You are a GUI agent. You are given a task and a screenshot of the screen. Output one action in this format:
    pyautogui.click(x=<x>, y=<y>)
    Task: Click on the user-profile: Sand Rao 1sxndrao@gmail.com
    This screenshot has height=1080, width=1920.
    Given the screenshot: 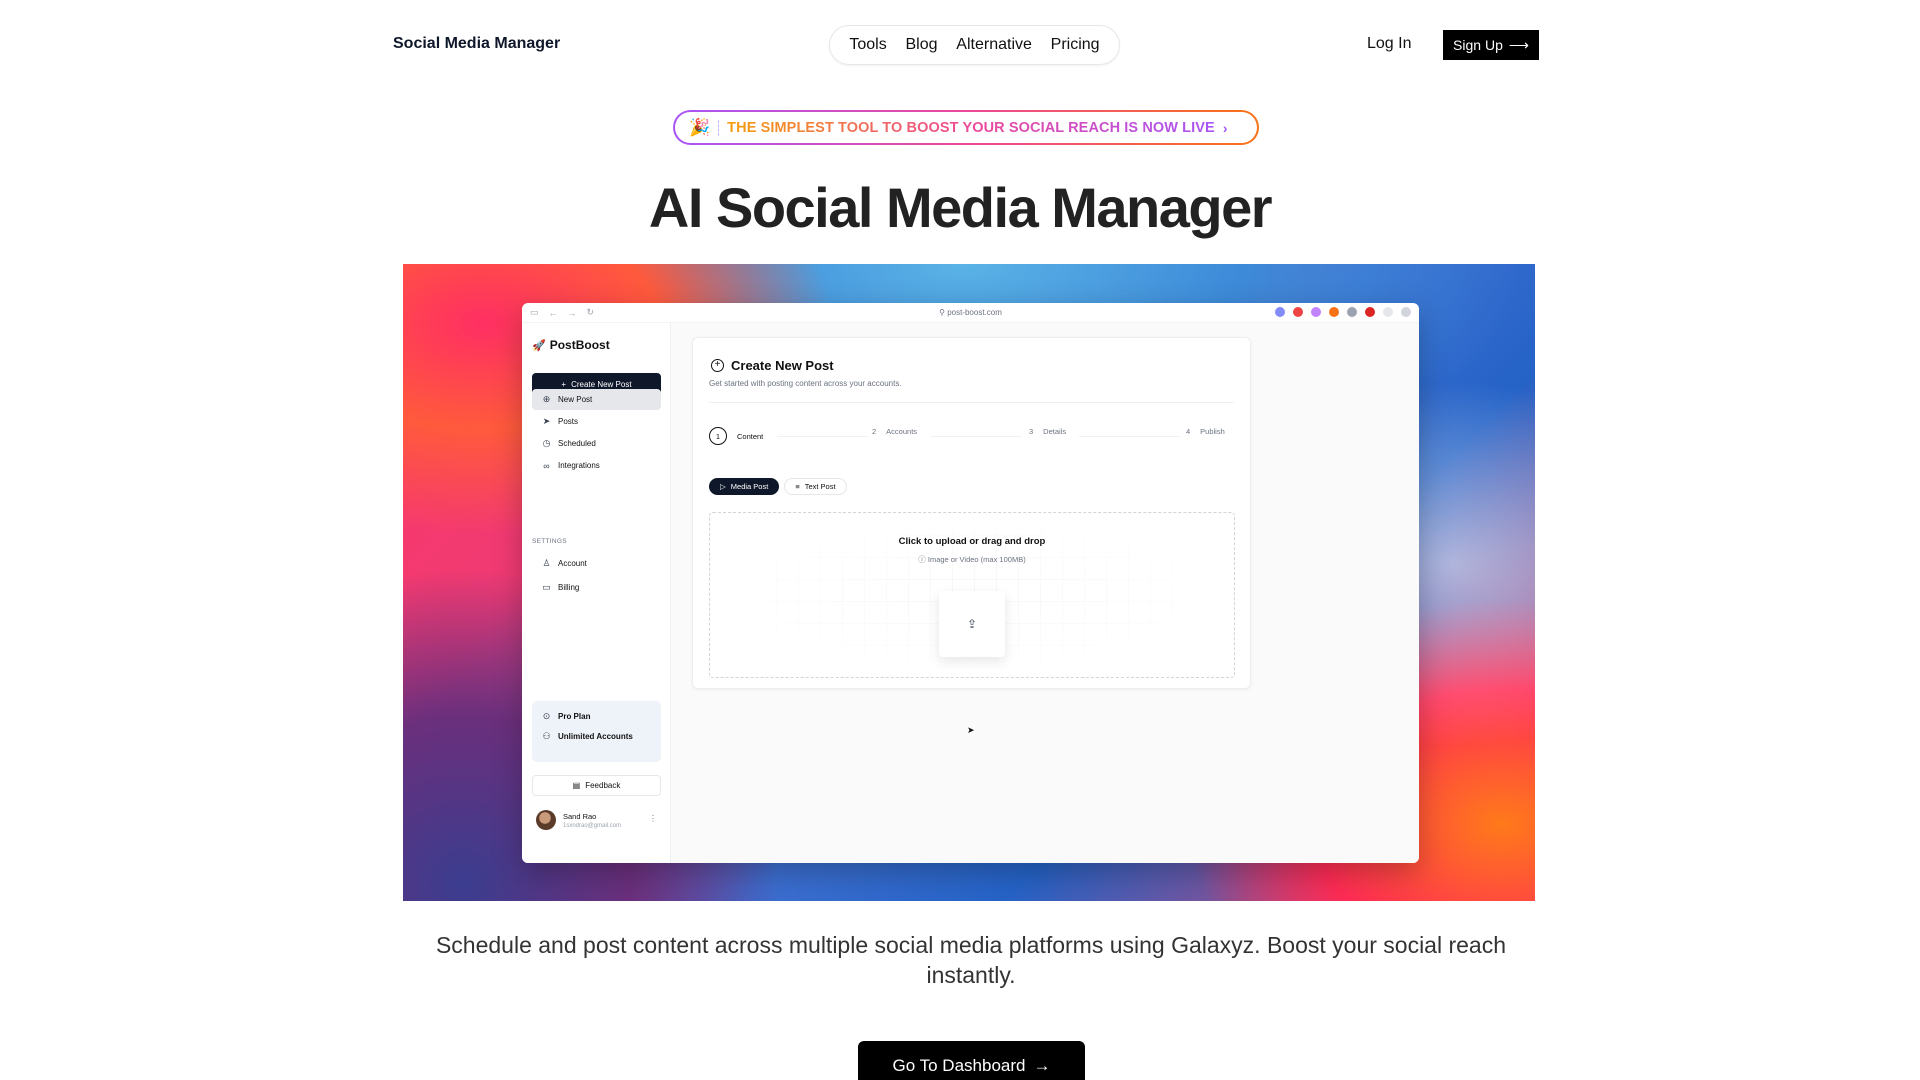 What is the action you would take?
    pyautogui.click(x=578, y=820)
    